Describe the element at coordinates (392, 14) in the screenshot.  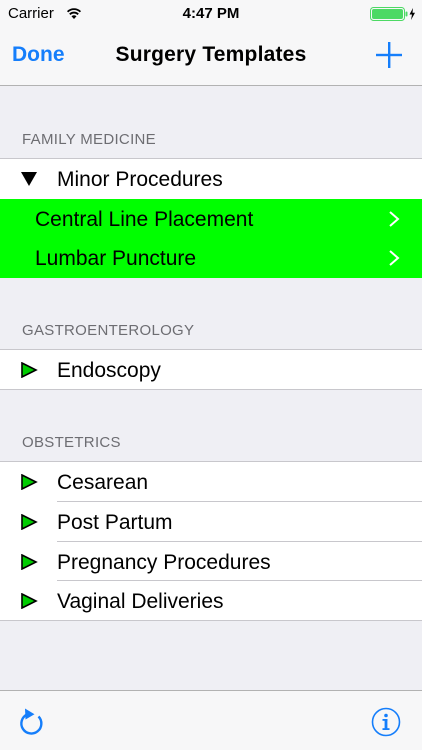
I see `battery-icon` at that location.